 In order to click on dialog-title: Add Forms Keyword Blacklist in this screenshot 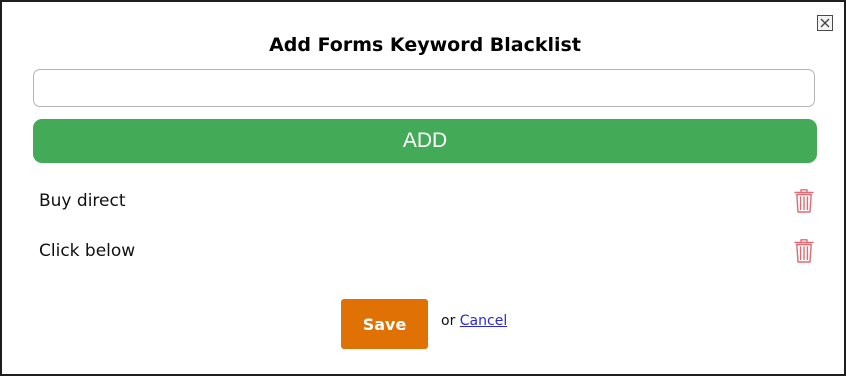, I will do `click(425, 45)`.